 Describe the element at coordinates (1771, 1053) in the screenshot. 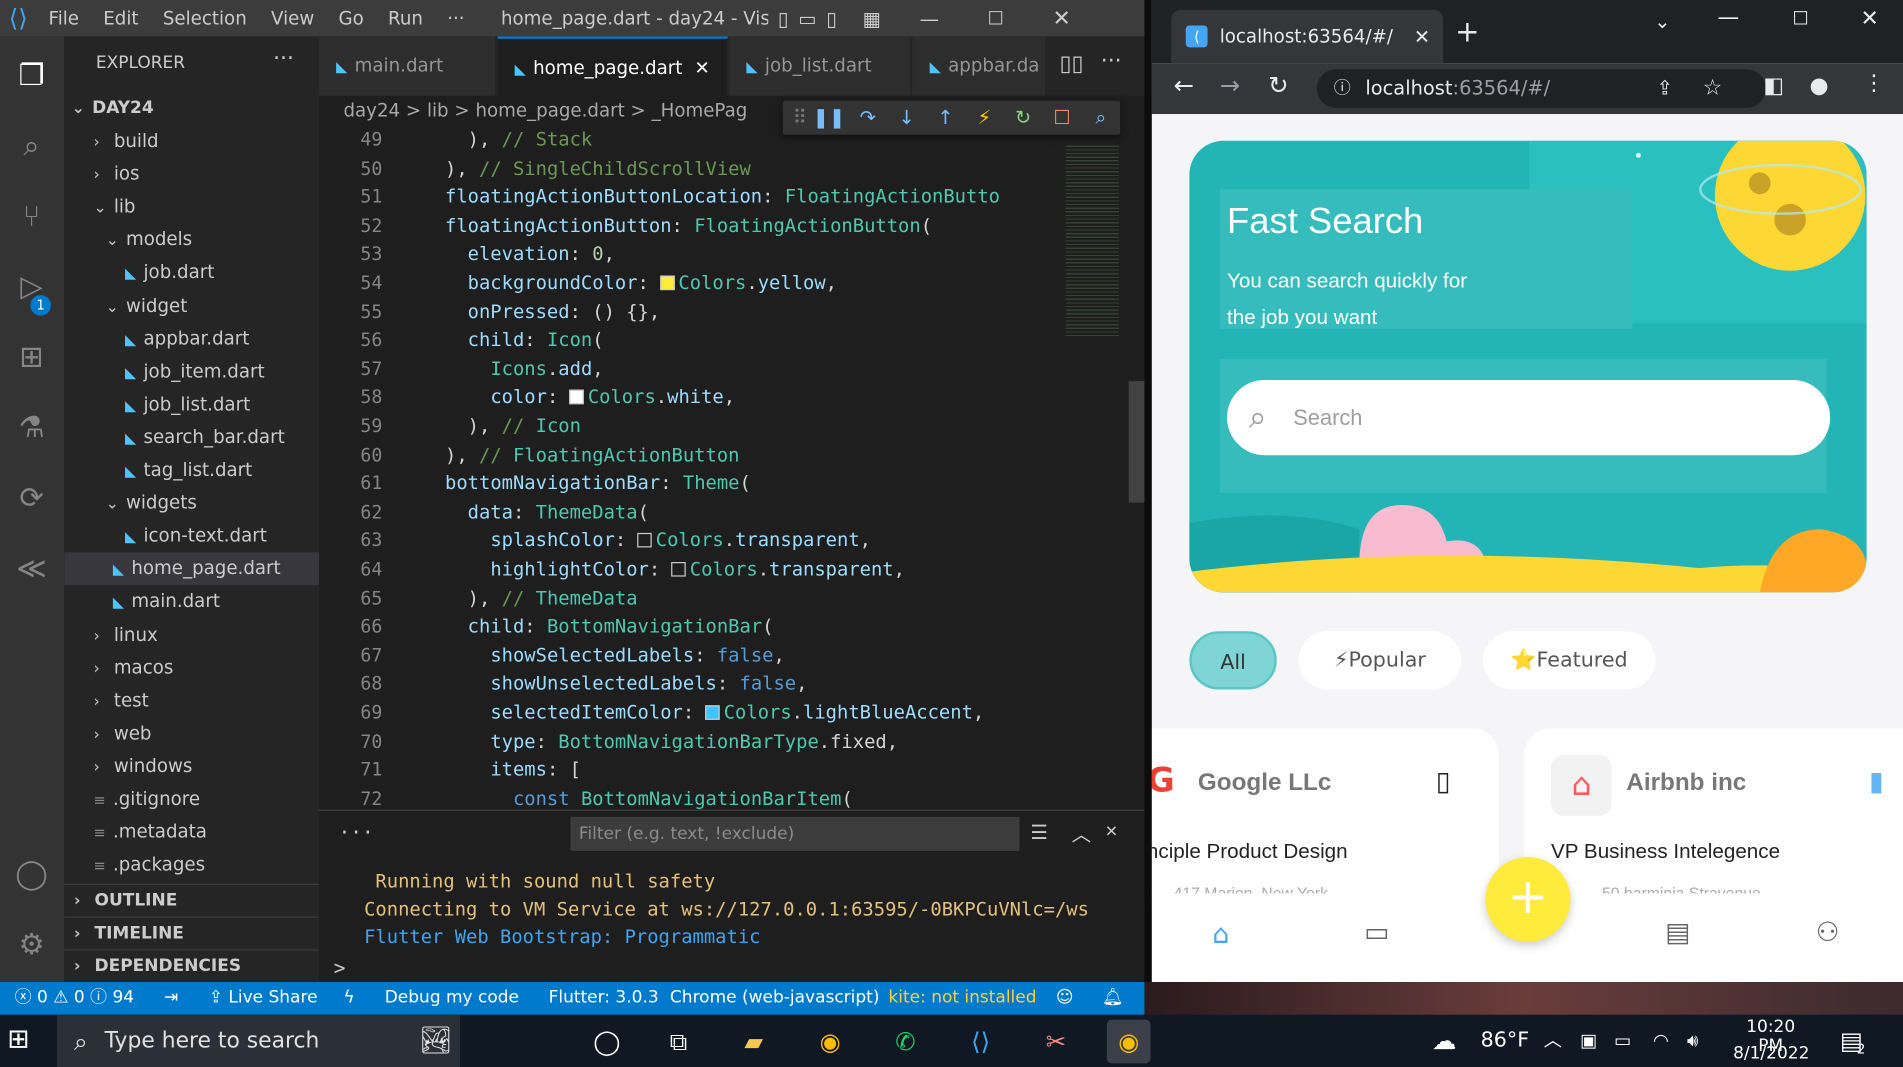

I see `clock-date: 8/1/2022` at that location.